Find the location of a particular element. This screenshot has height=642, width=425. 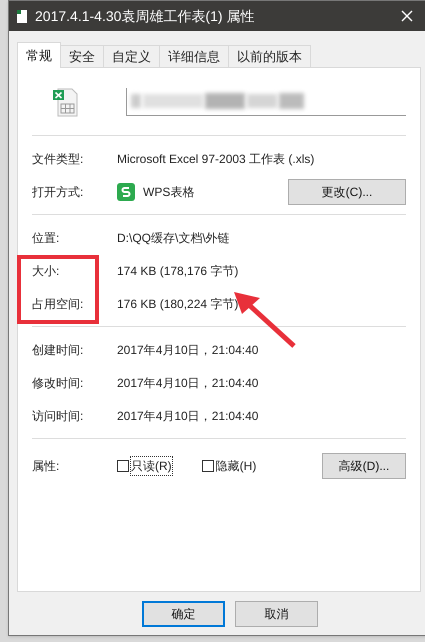

spreadsheet-icon is located at coordinates (65, 101).